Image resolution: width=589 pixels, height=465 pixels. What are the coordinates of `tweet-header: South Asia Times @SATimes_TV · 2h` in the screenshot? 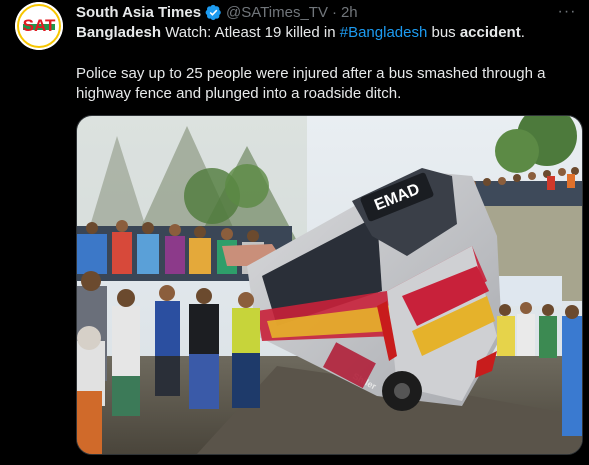 It's located at (312, 12).